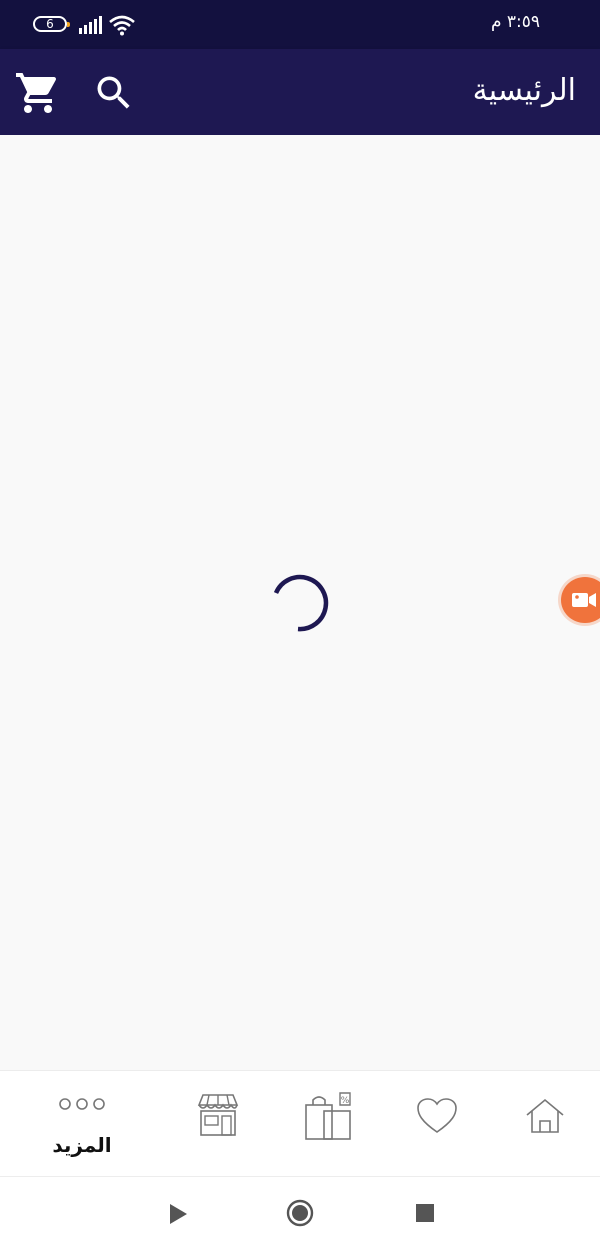  I want to click on app-bar: الرئيسية, so click(300, 92).